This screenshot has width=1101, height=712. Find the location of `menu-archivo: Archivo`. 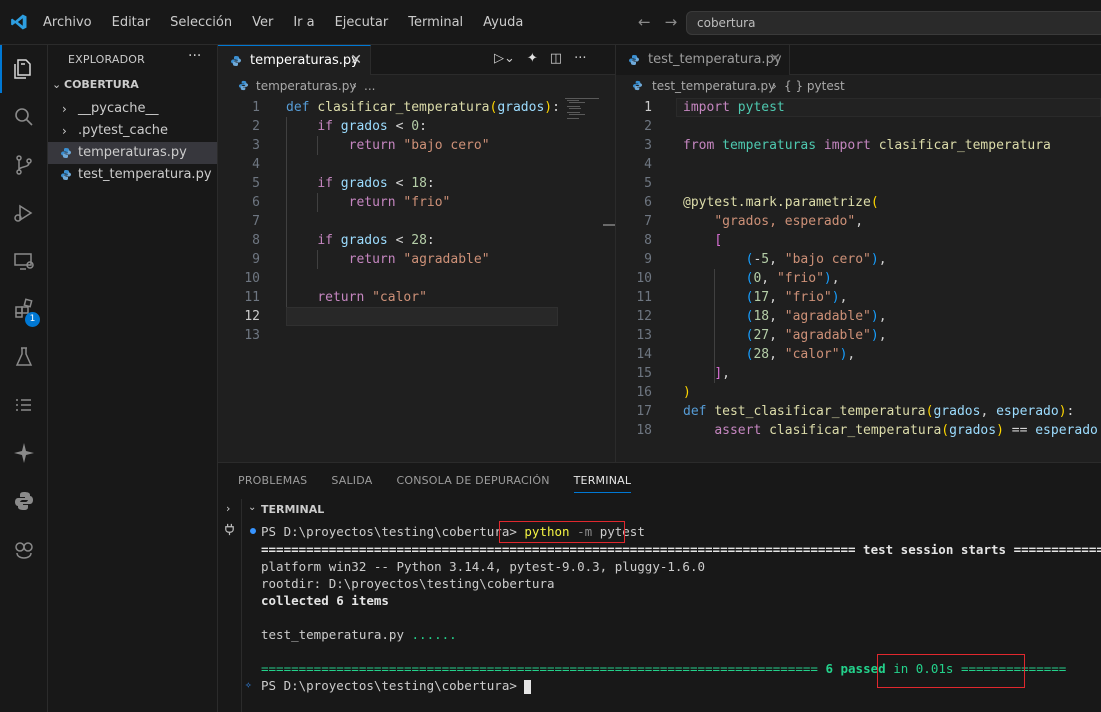

menu-archivo: Archivo is located at coordinates (67, 22).